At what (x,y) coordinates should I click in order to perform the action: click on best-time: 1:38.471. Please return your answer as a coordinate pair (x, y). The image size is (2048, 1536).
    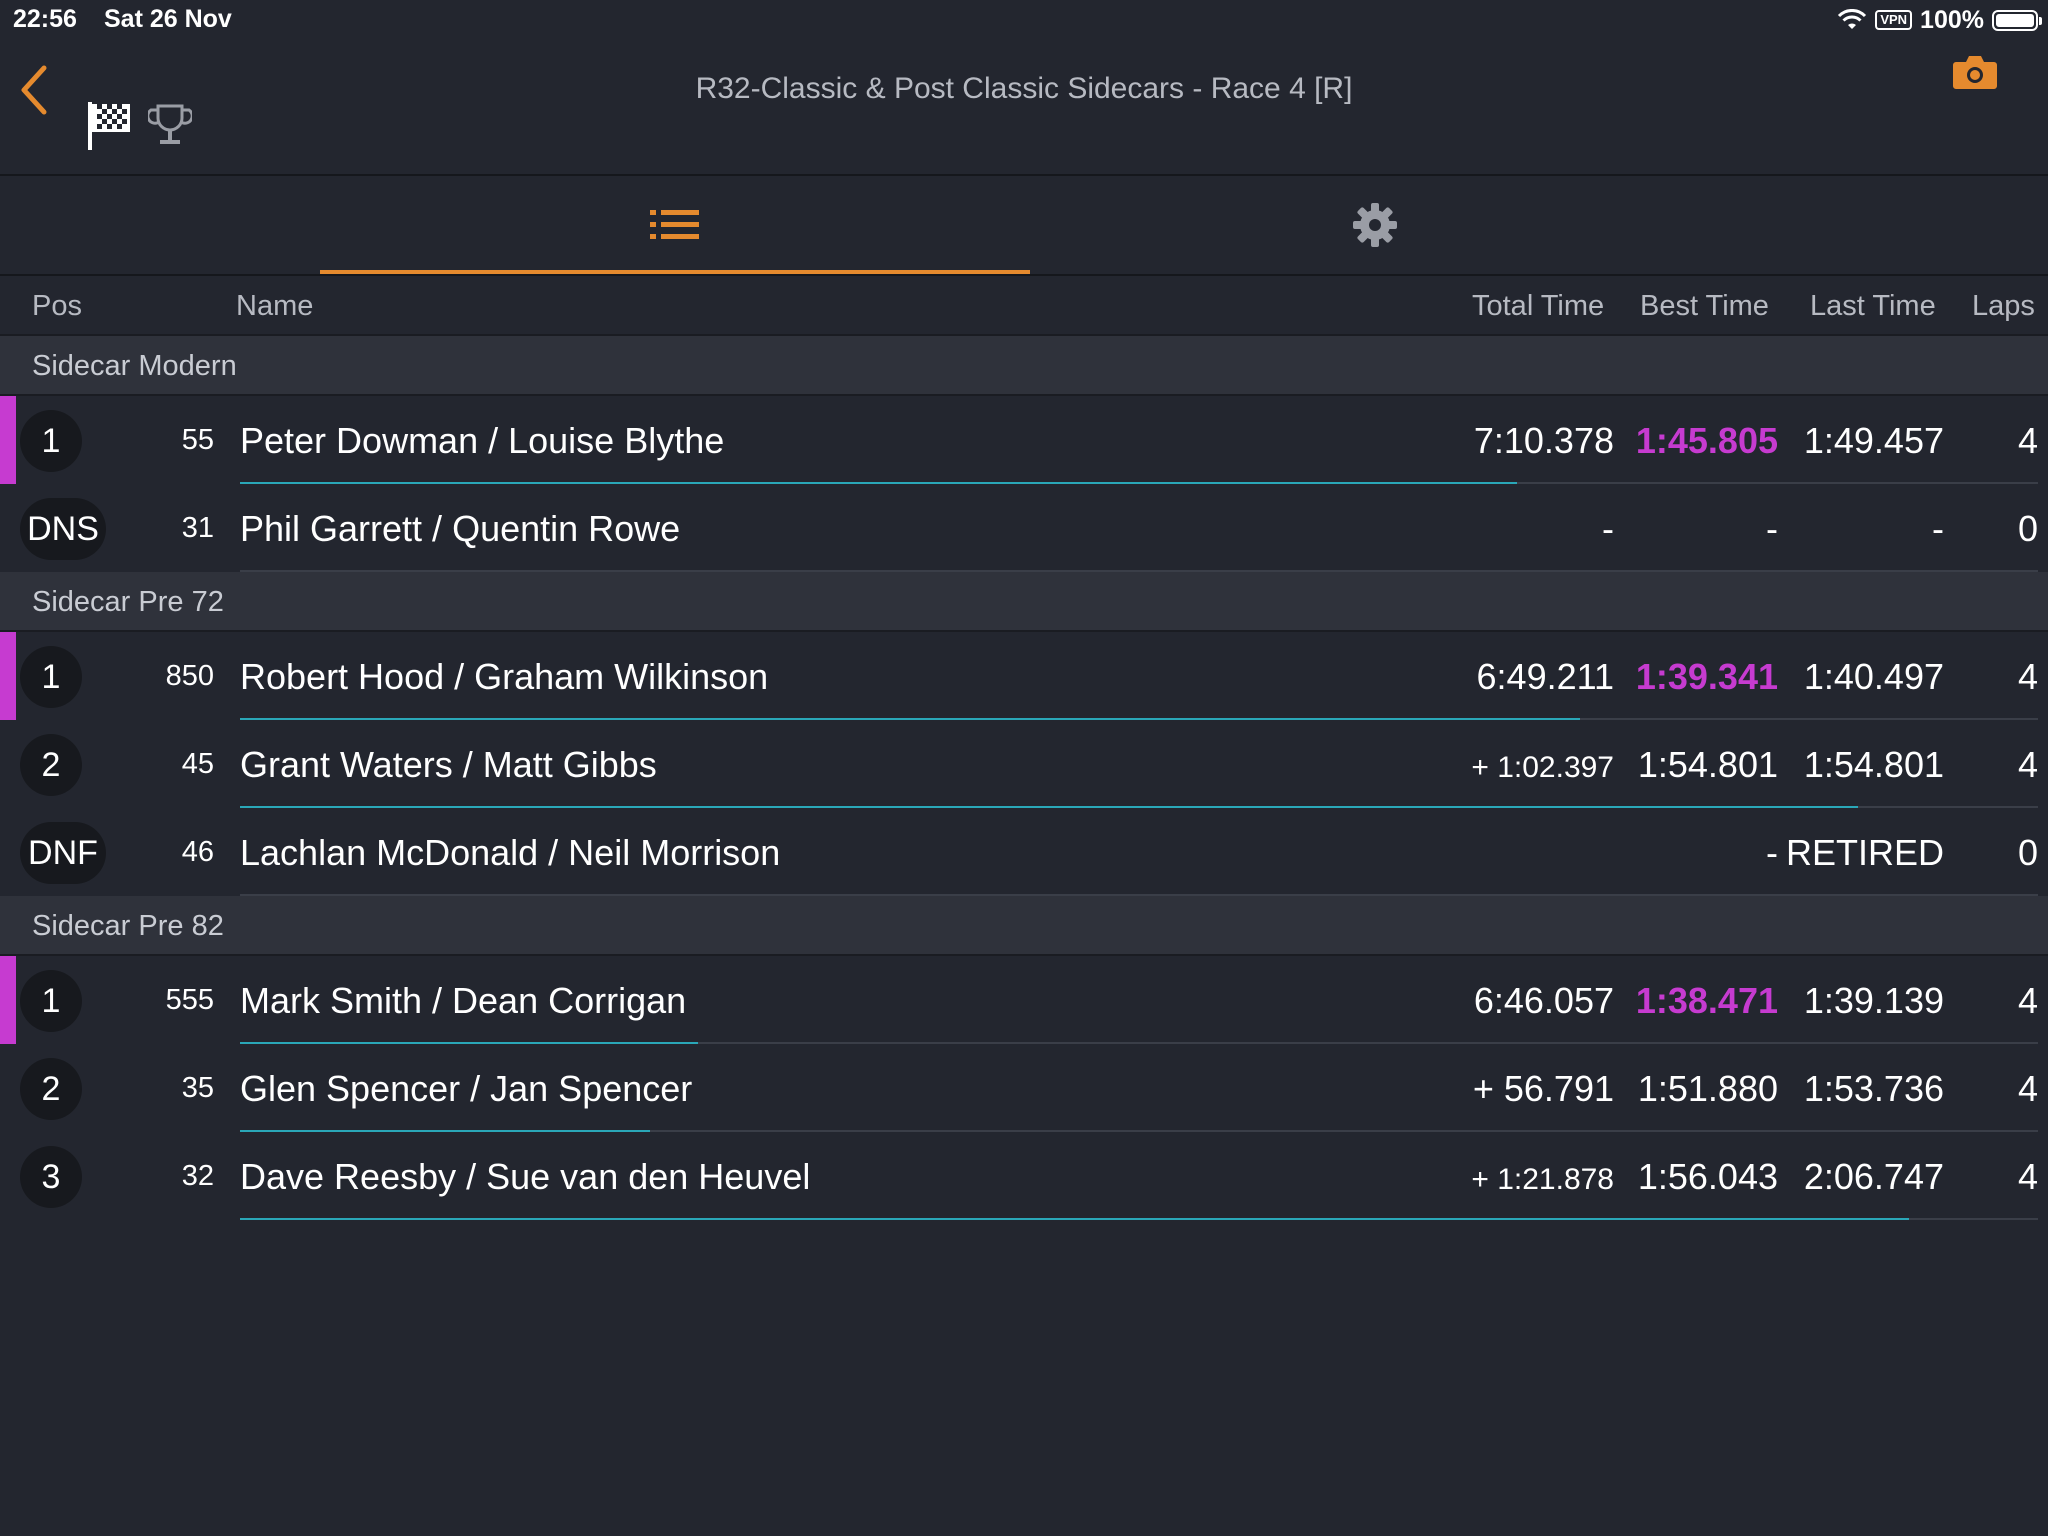
    Looking at the image, I should click on (1706, 1000).